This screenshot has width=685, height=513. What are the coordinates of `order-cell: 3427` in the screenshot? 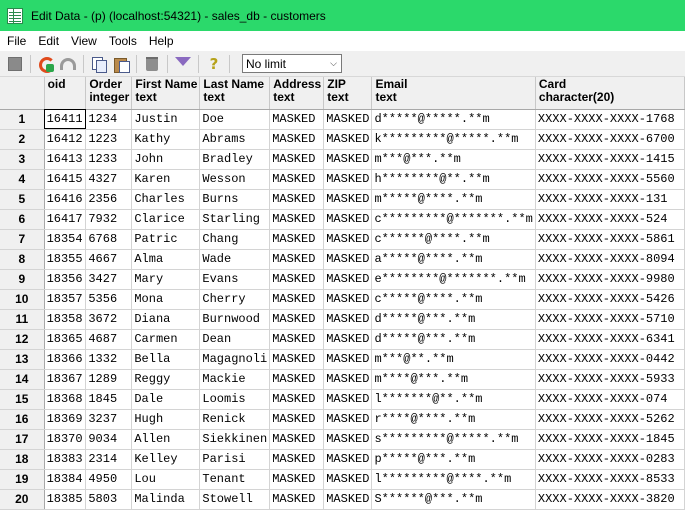 It's located at (109, 279).